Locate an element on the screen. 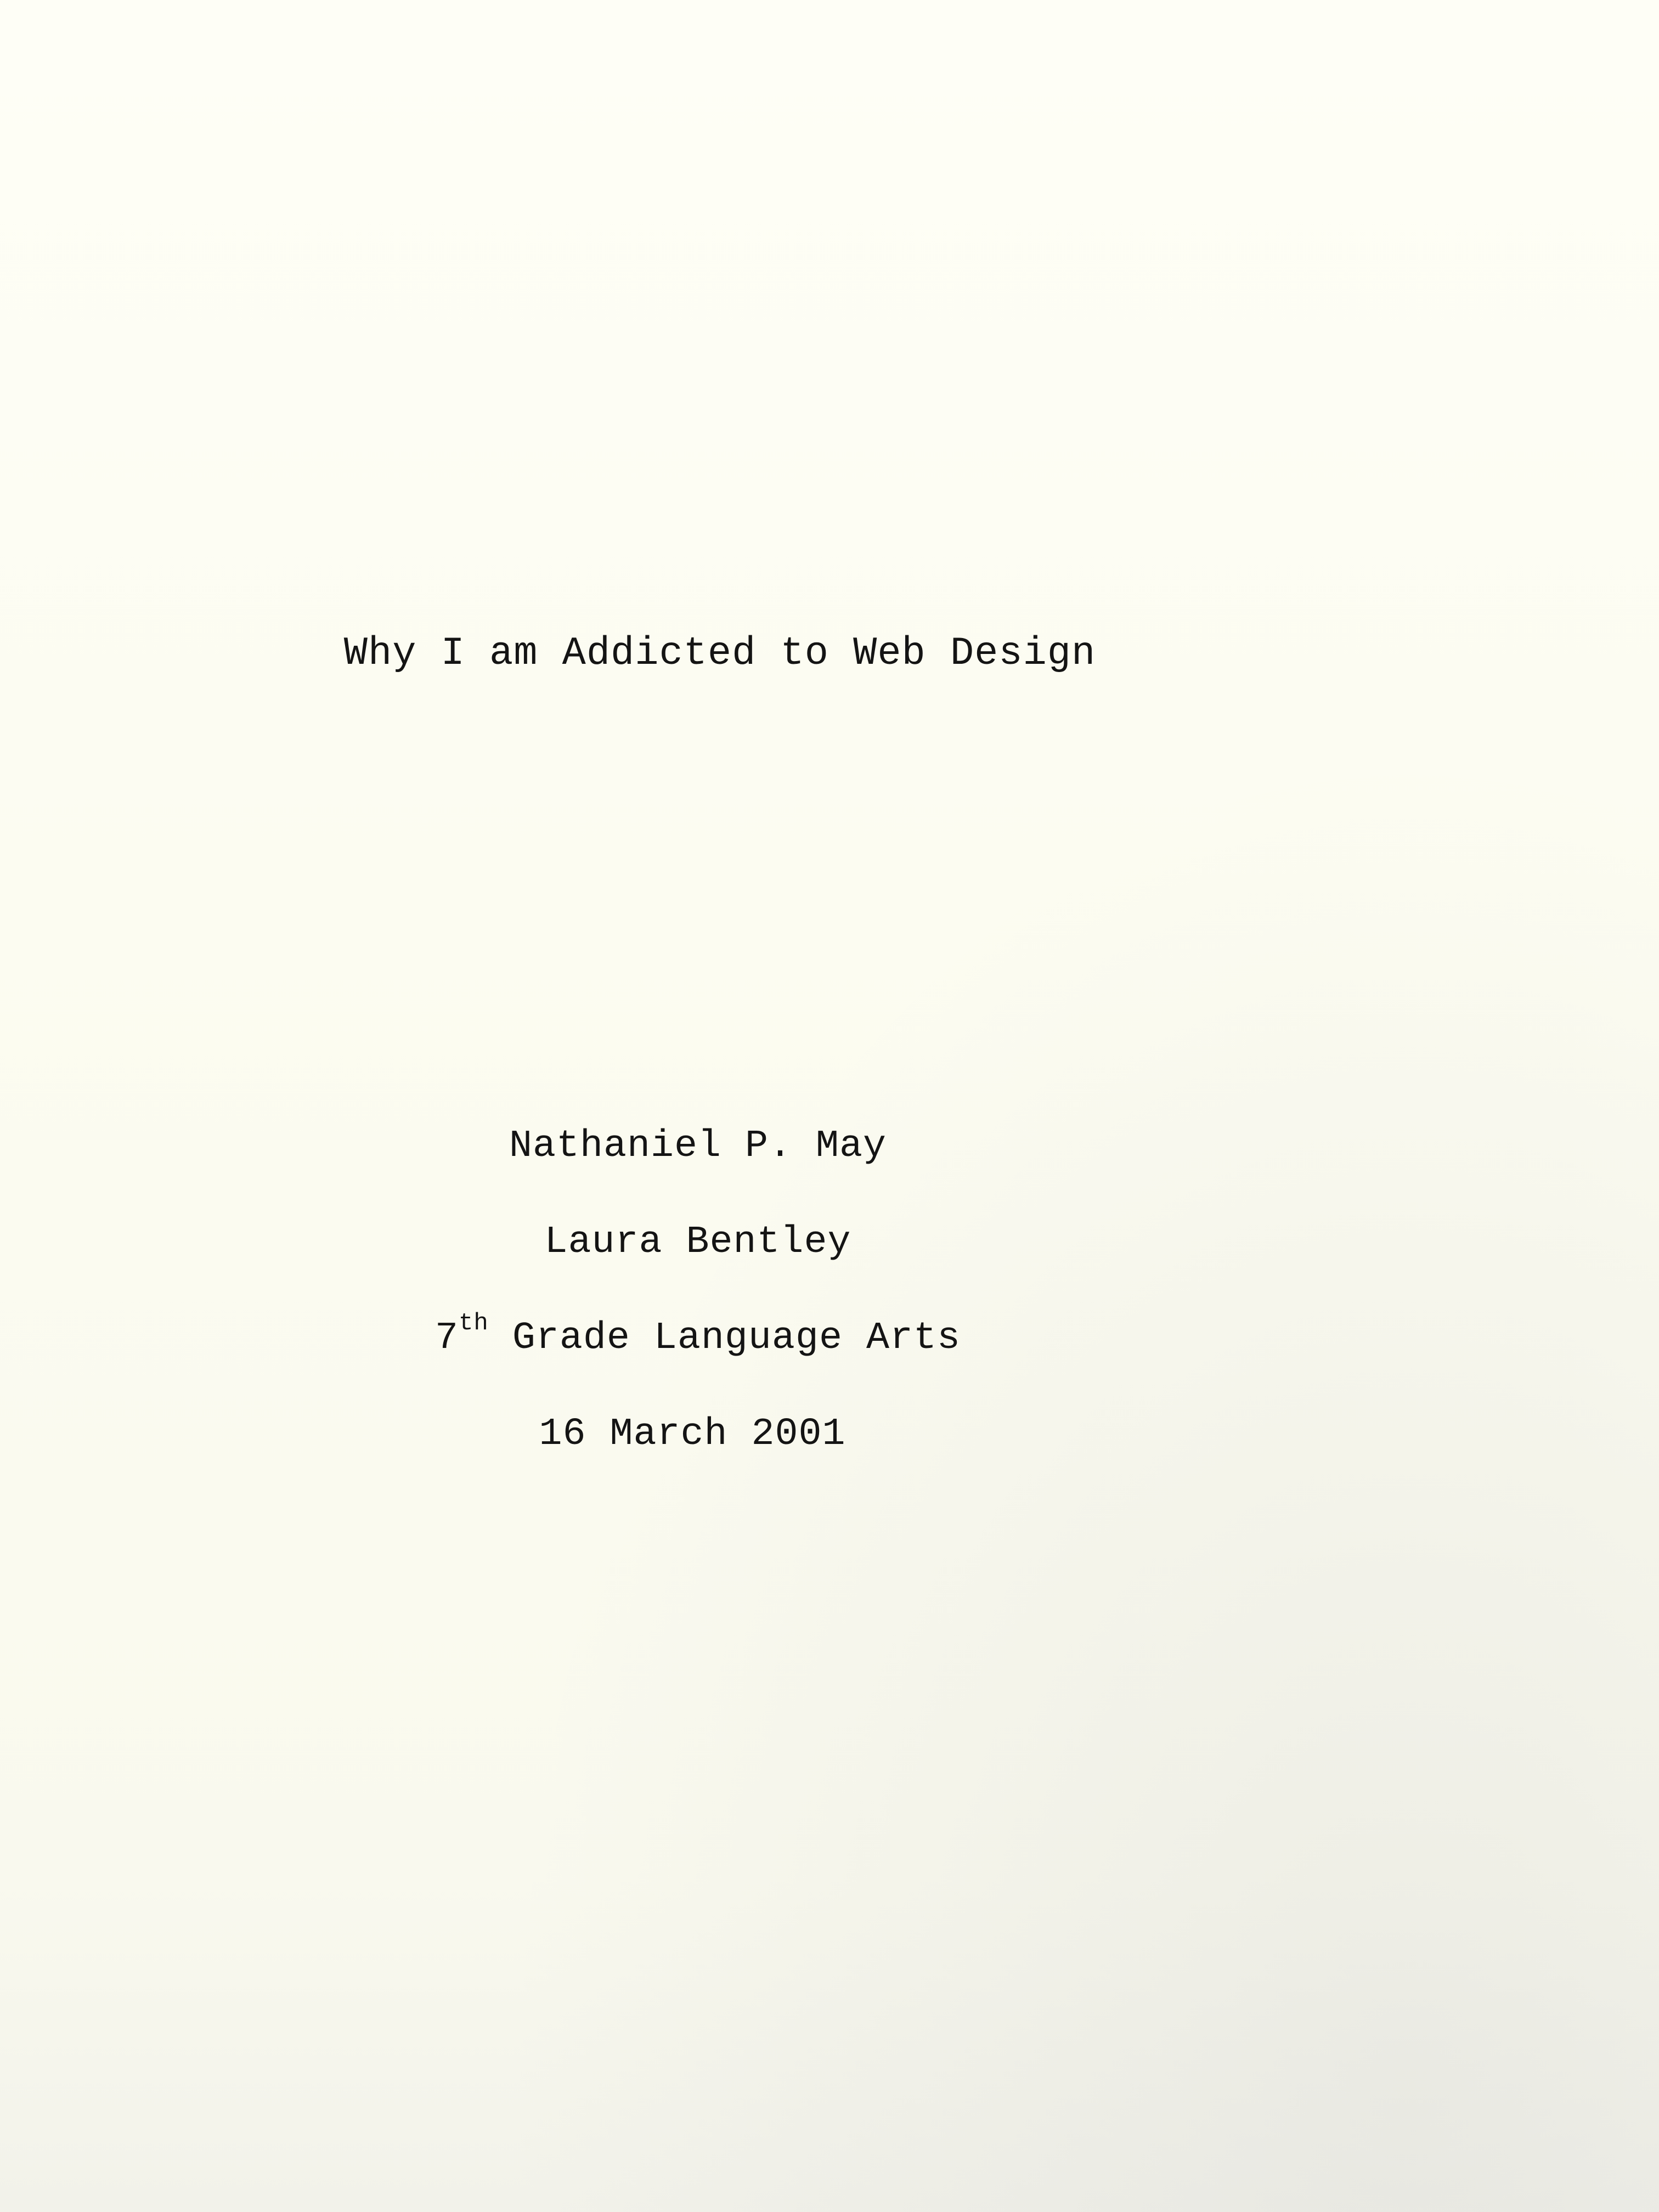  author-name: Nathaniel P. May is located at coordinates (698, 1146).